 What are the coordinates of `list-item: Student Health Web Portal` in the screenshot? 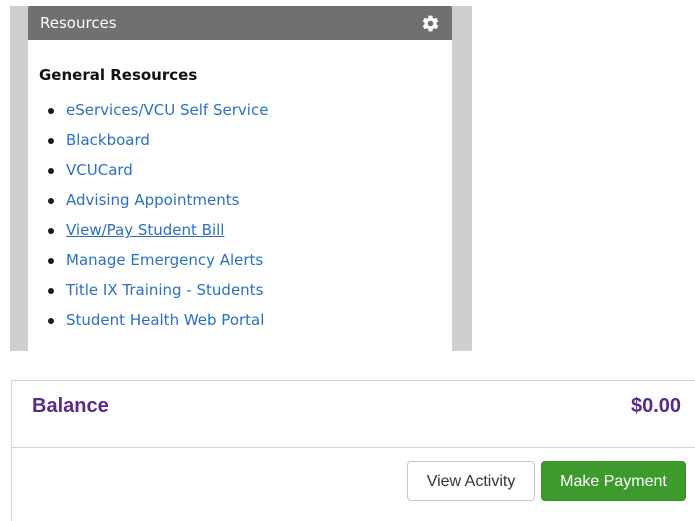 It's located at (148, 325).